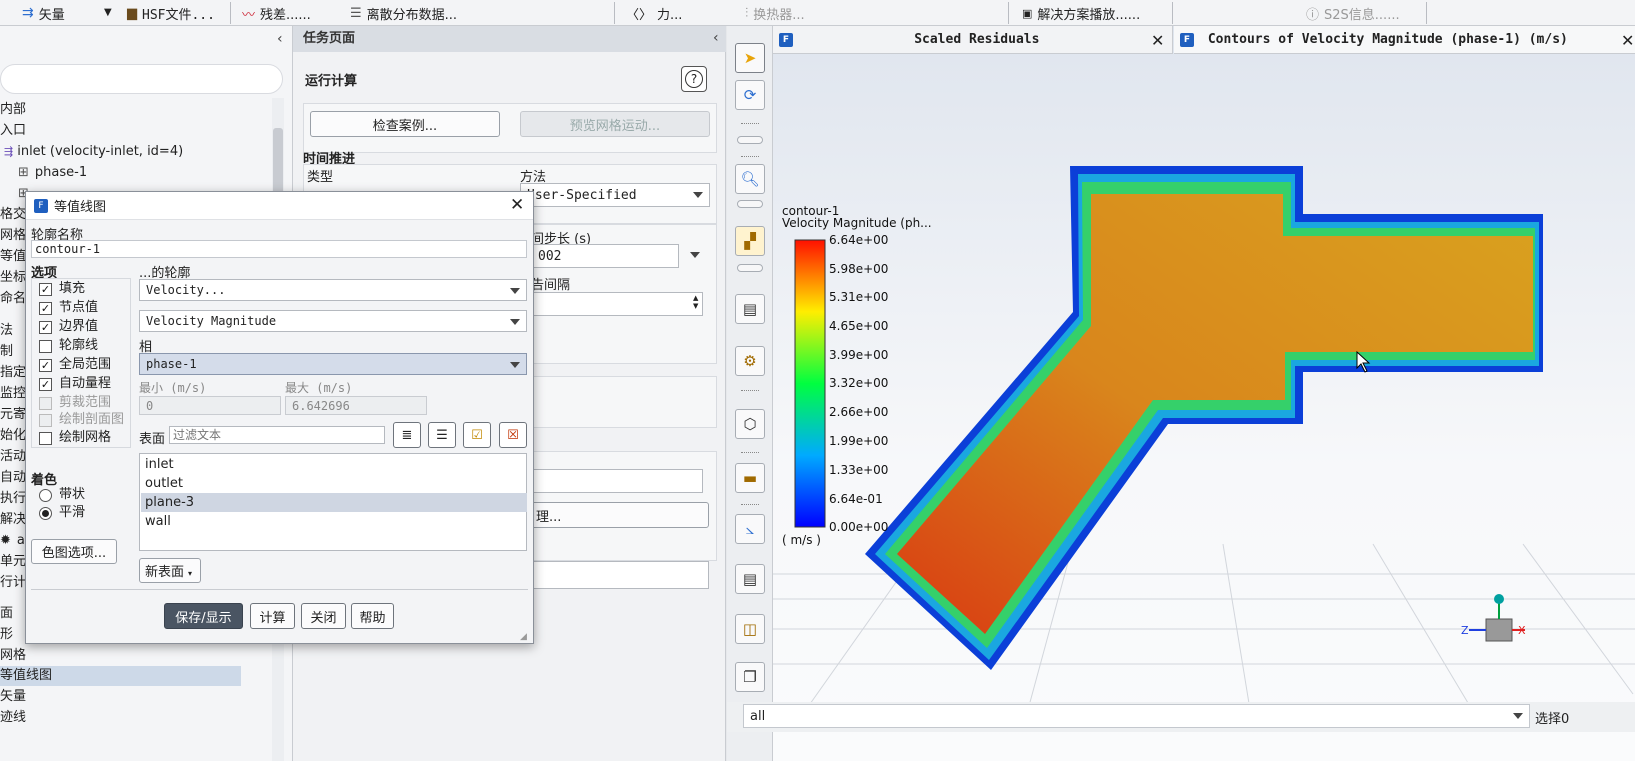 This screenshot has height=761, width=1635. I want to click on chevron-down-icon: ▼, so click(108, 12).